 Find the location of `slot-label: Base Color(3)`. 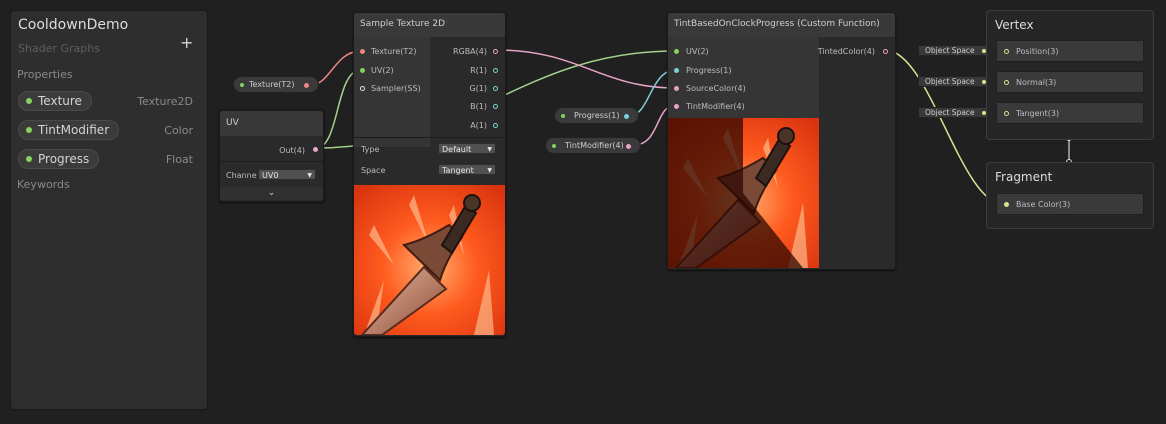

slot-label: Base Color(3) is located at coordinates (1043, 204).